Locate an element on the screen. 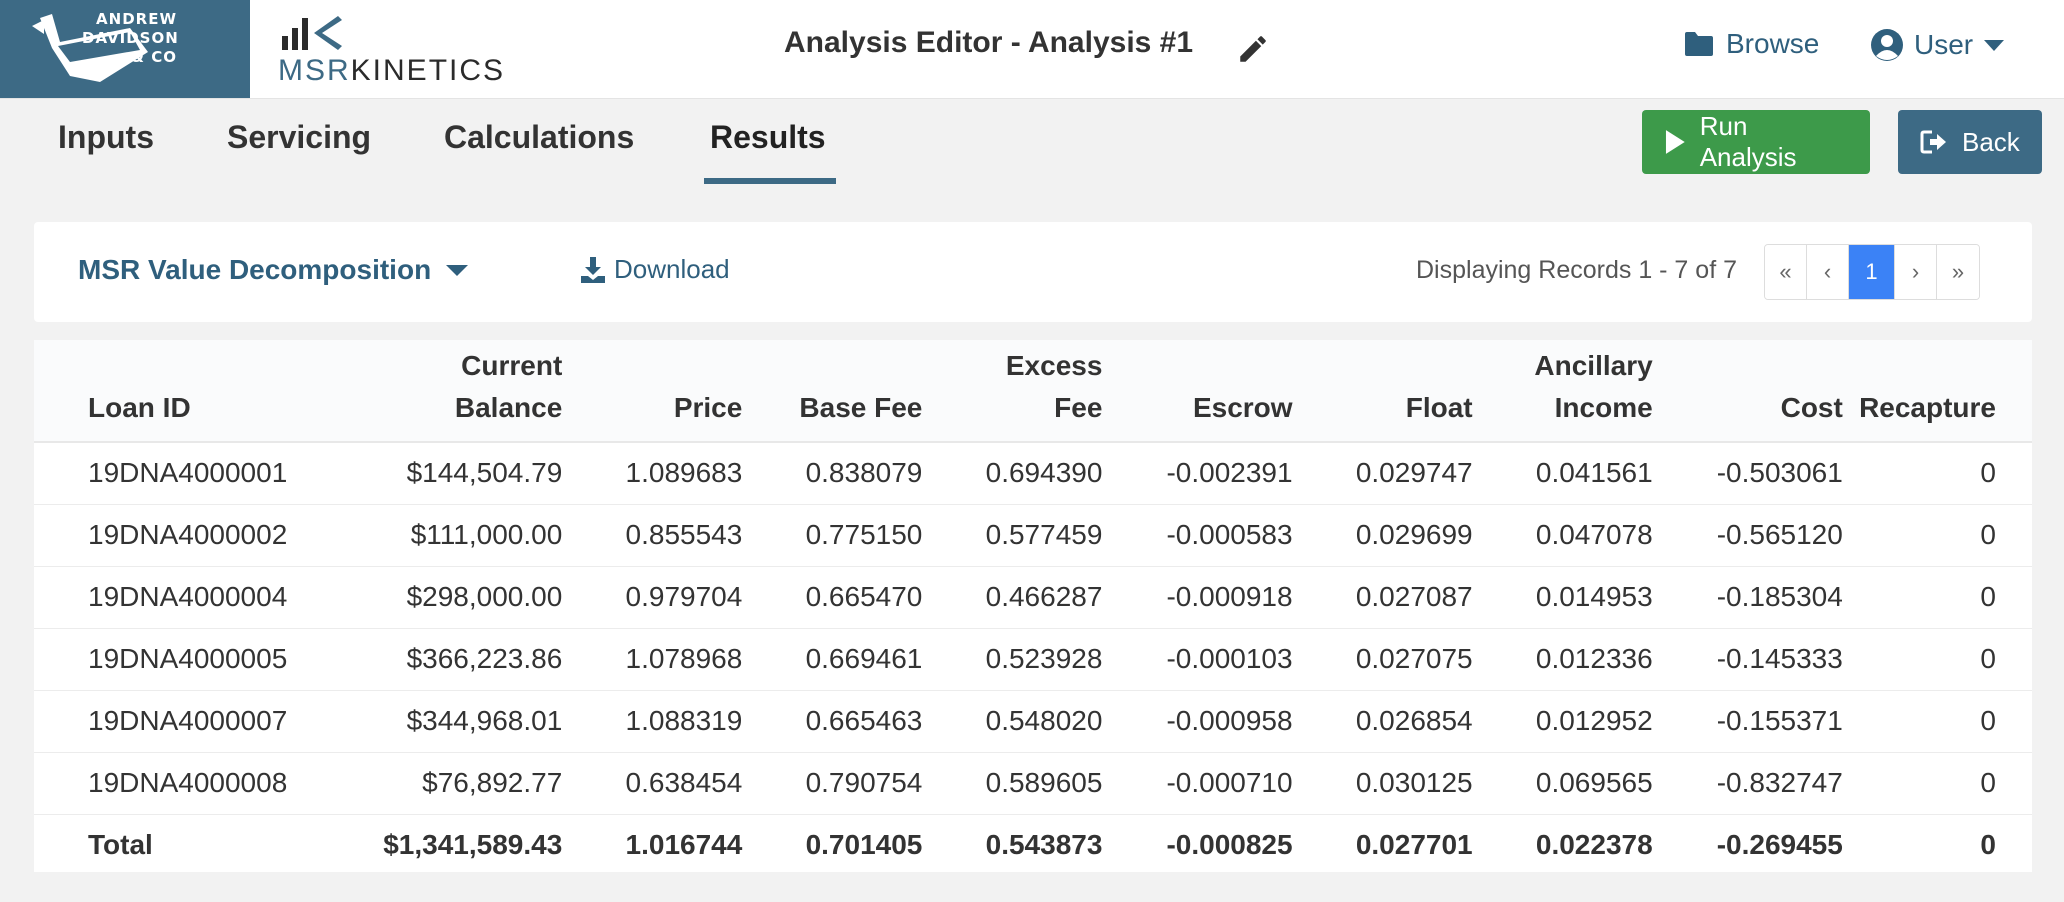 This screenshot has height=902, width=2064. tab-servicing: Servicing is located at coordinates (299, 137).